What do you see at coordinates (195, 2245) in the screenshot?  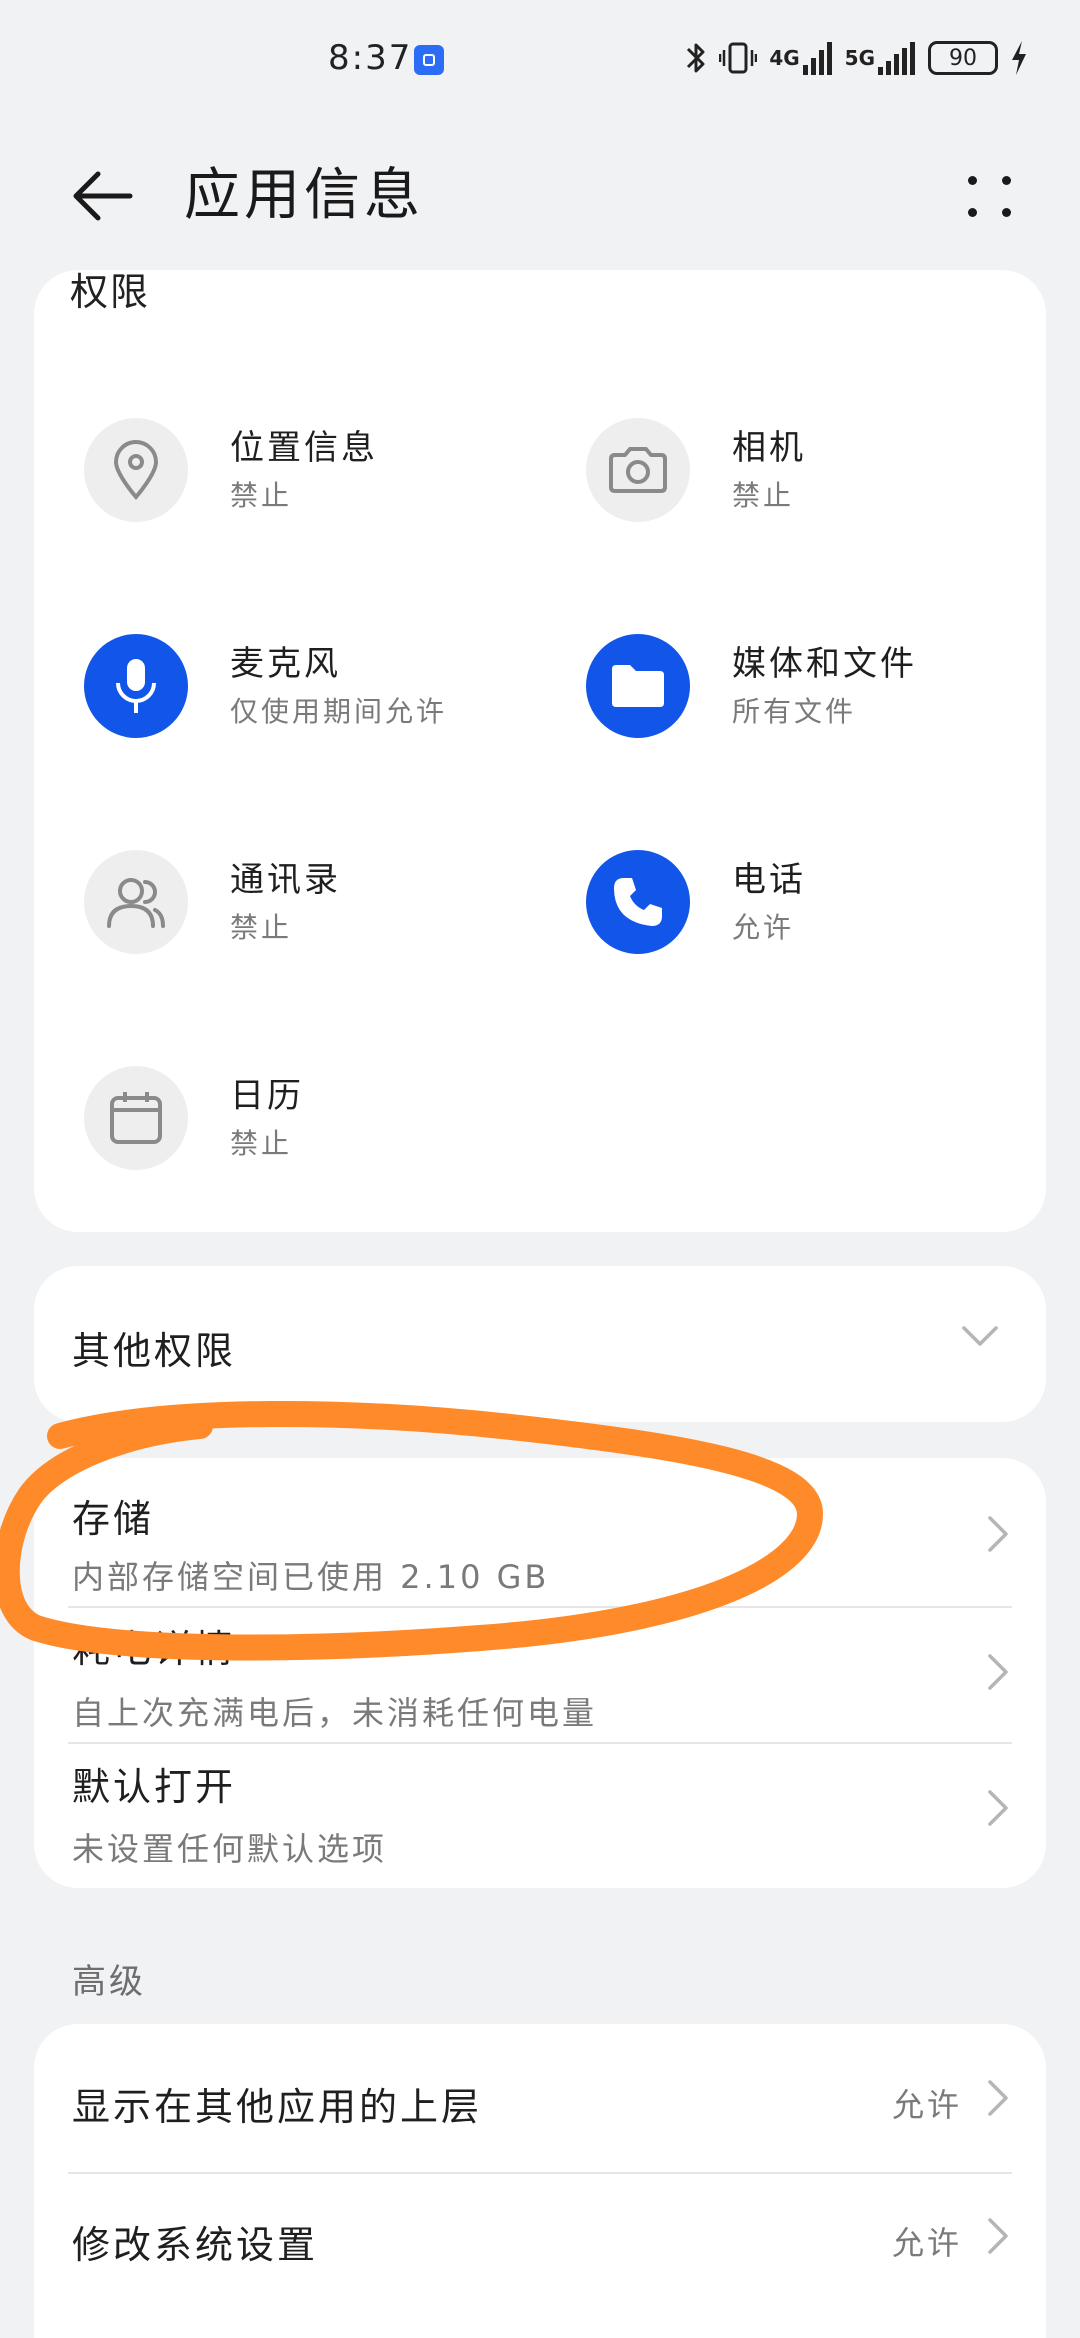 I see `modify-system-settings-title: 修改系统设置` at bounding box center [195, 2245].